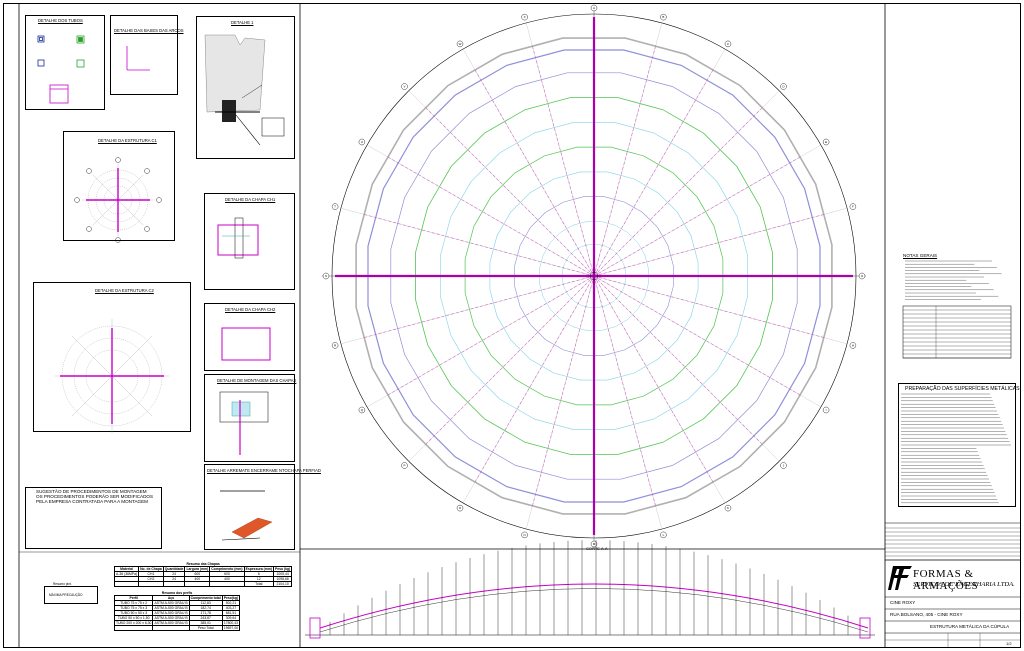  I want to click on title-block-frame, so click(953, 585).